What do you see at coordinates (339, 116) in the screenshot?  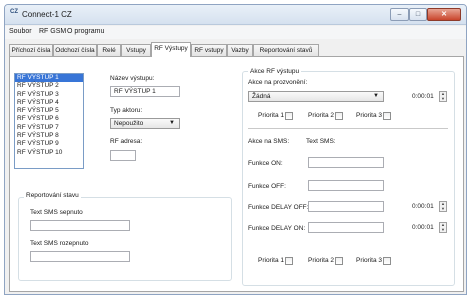 I see `priority-2-top-checkbox` at bounding box center [339, 116].